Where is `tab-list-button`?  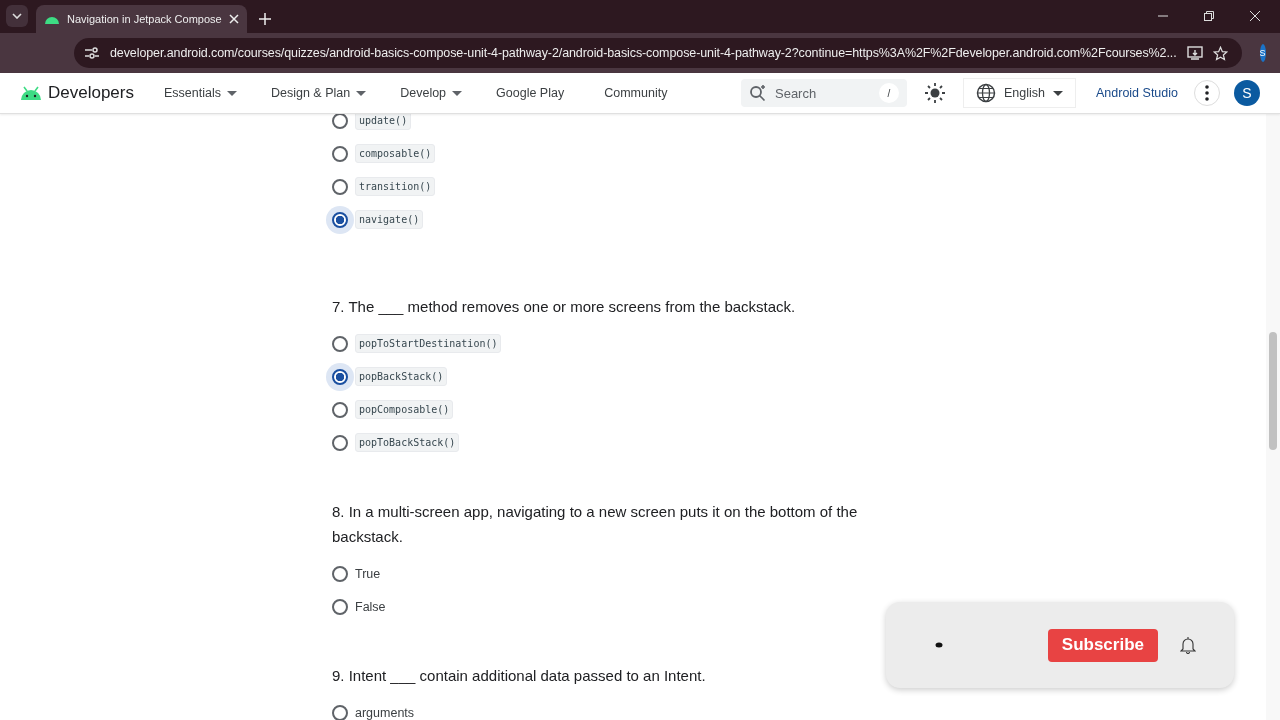
tab-list-button is located at coordinates (17, 16).